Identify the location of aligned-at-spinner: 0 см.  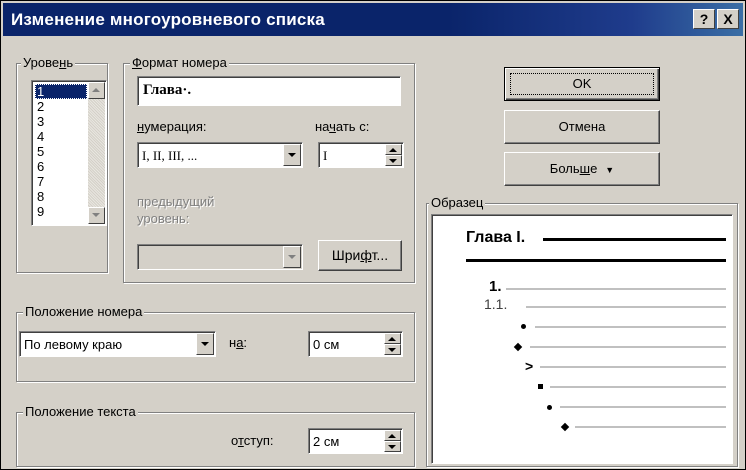
(355, 344).